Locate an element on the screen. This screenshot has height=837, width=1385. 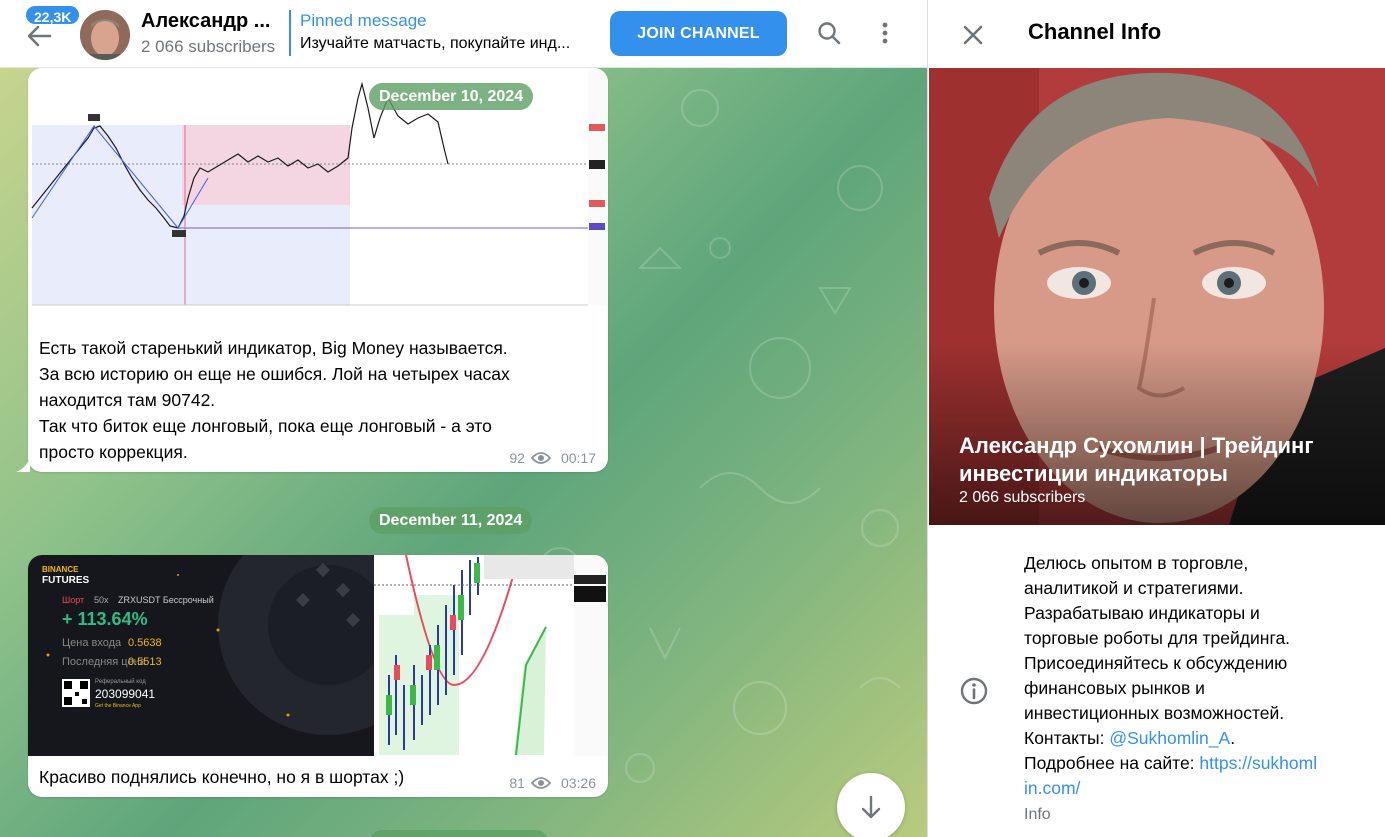
description-line: Присоединяйтесь к обсуждению is located at coordinates (1156, 663).